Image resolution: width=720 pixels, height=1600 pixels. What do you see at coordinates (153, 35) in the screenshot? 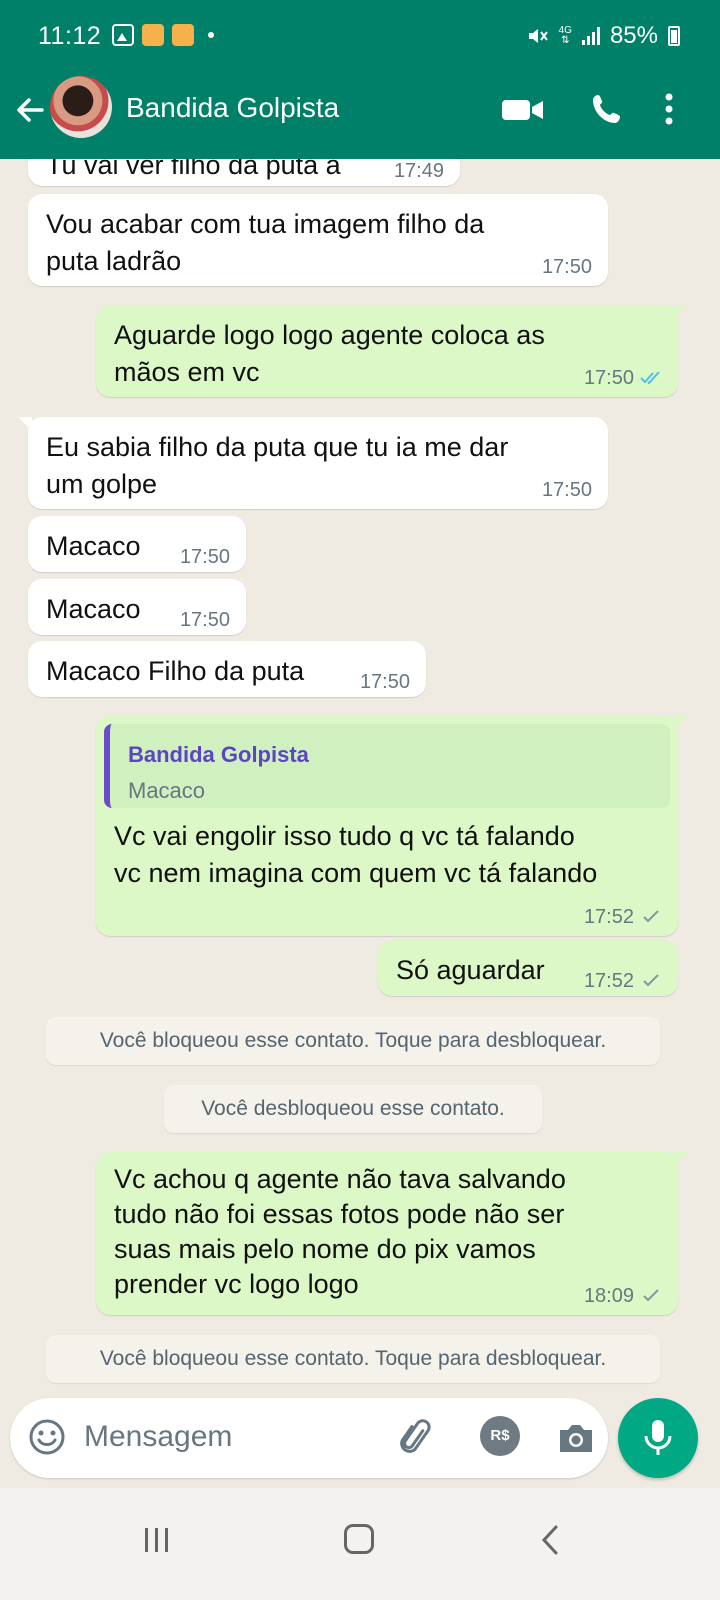
I see `app-notification-icon` at bounding box center [153, 35].